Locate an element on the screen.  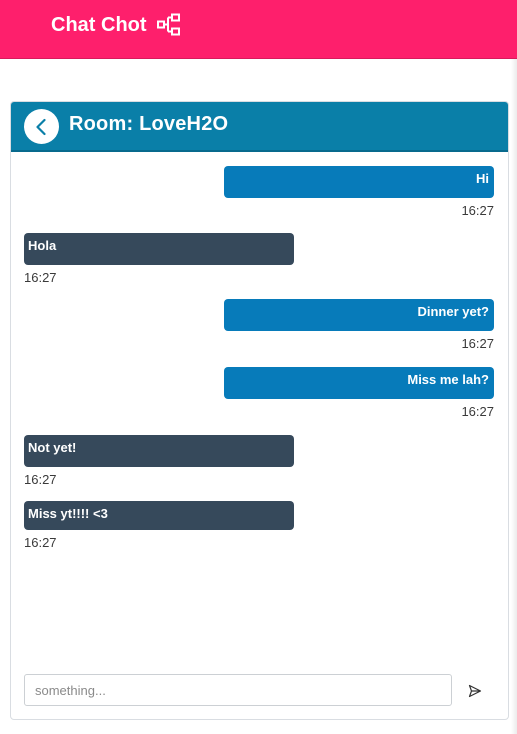
message-item: Not yet! 16:27 is located at coordinates (159, 461).